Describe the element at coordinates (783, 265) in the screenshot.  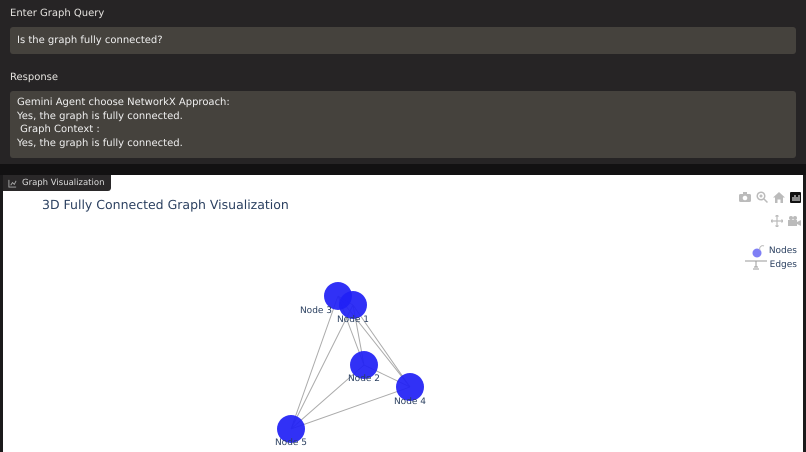
I see `legend-label: Edges` at that location.